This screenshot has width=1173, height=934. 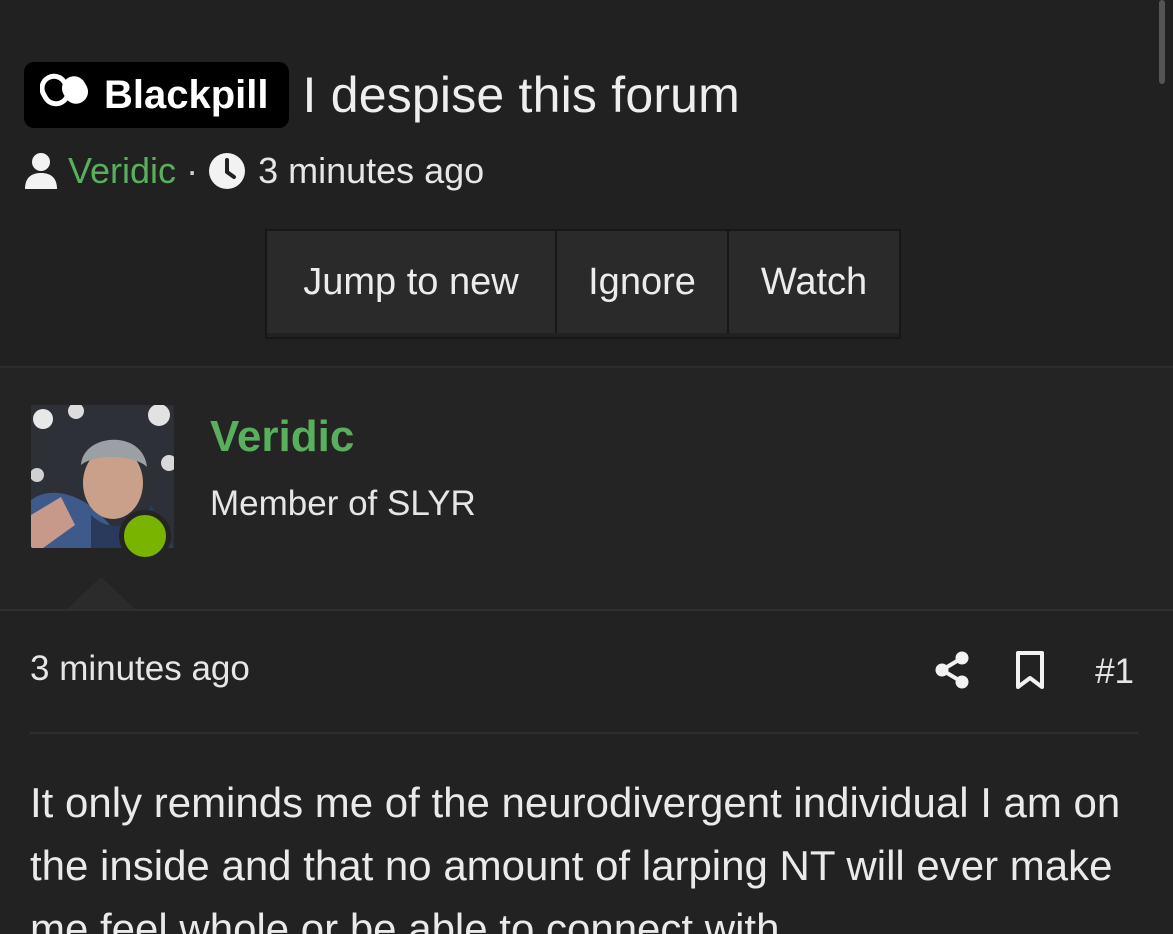 I want to click on thread-author-link: Veridic, so click(x=122, y=171).